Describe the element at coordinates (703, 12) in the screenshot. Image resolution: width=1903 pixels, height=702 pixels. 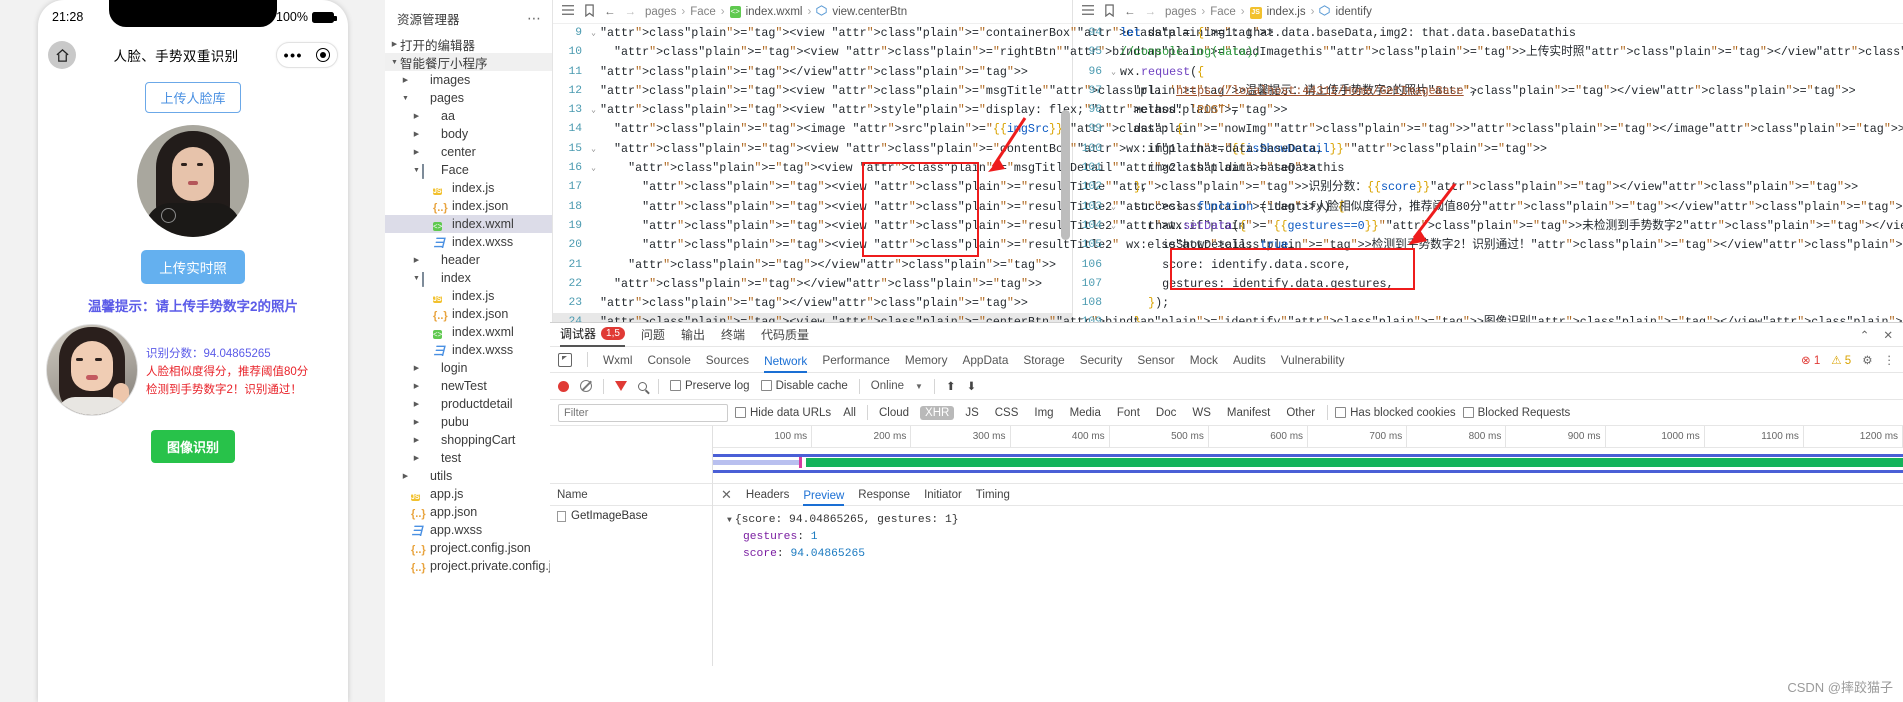
I see `breadcrumb-item: Face` at that location.